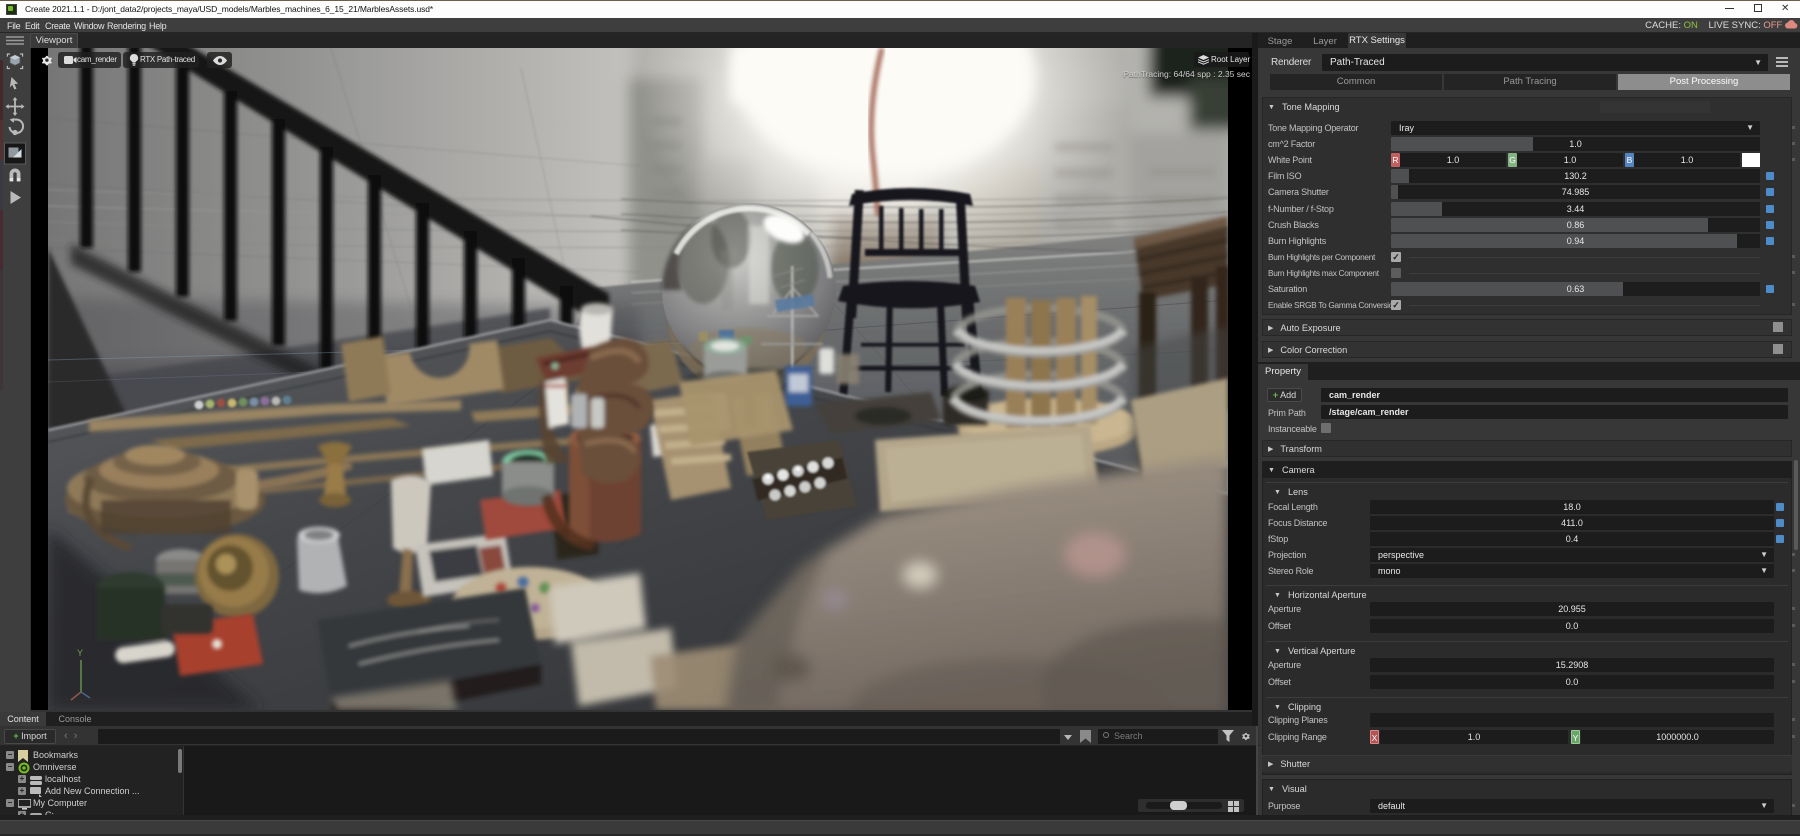 The image size is (1800, 836). I want to click on svg-text: Y, so click(80, 653).